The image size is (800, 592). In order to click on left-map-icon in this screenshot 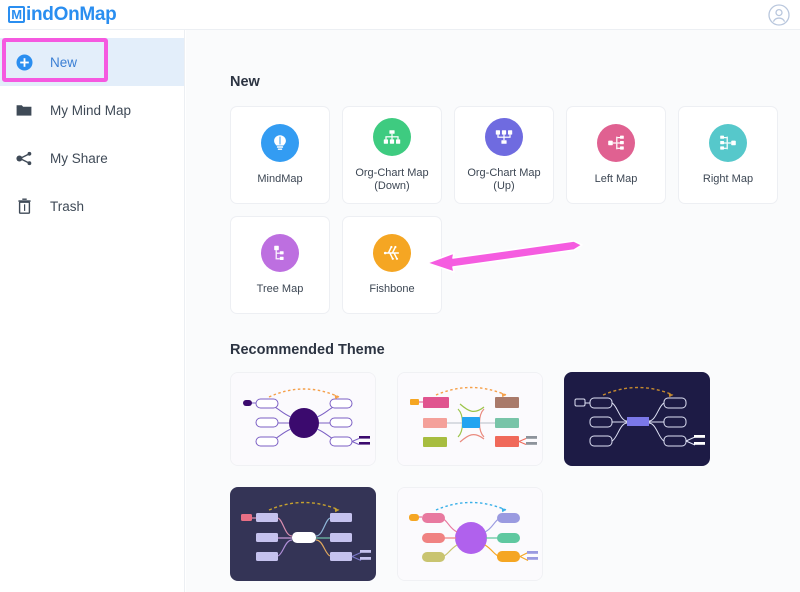, I will do `click(616, 143)`.